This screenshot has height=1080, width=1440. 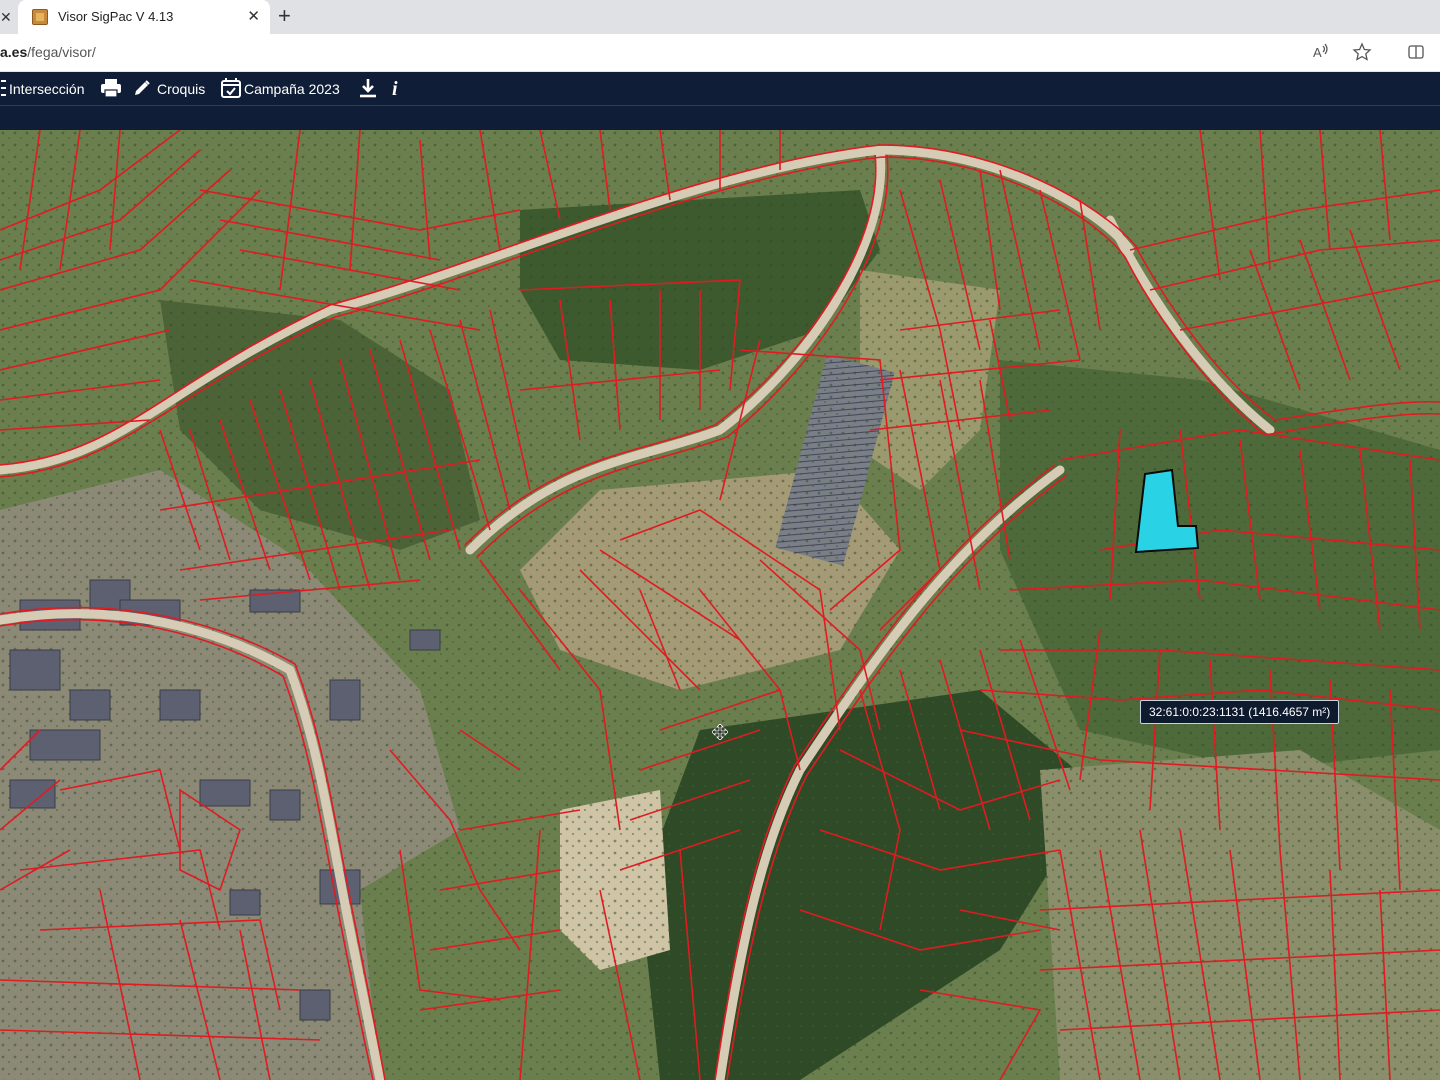 What do you see at coordinates (1362, 53) in the screenshot?
I see `favorite-star-icon` at bounding box center [1362, 53].